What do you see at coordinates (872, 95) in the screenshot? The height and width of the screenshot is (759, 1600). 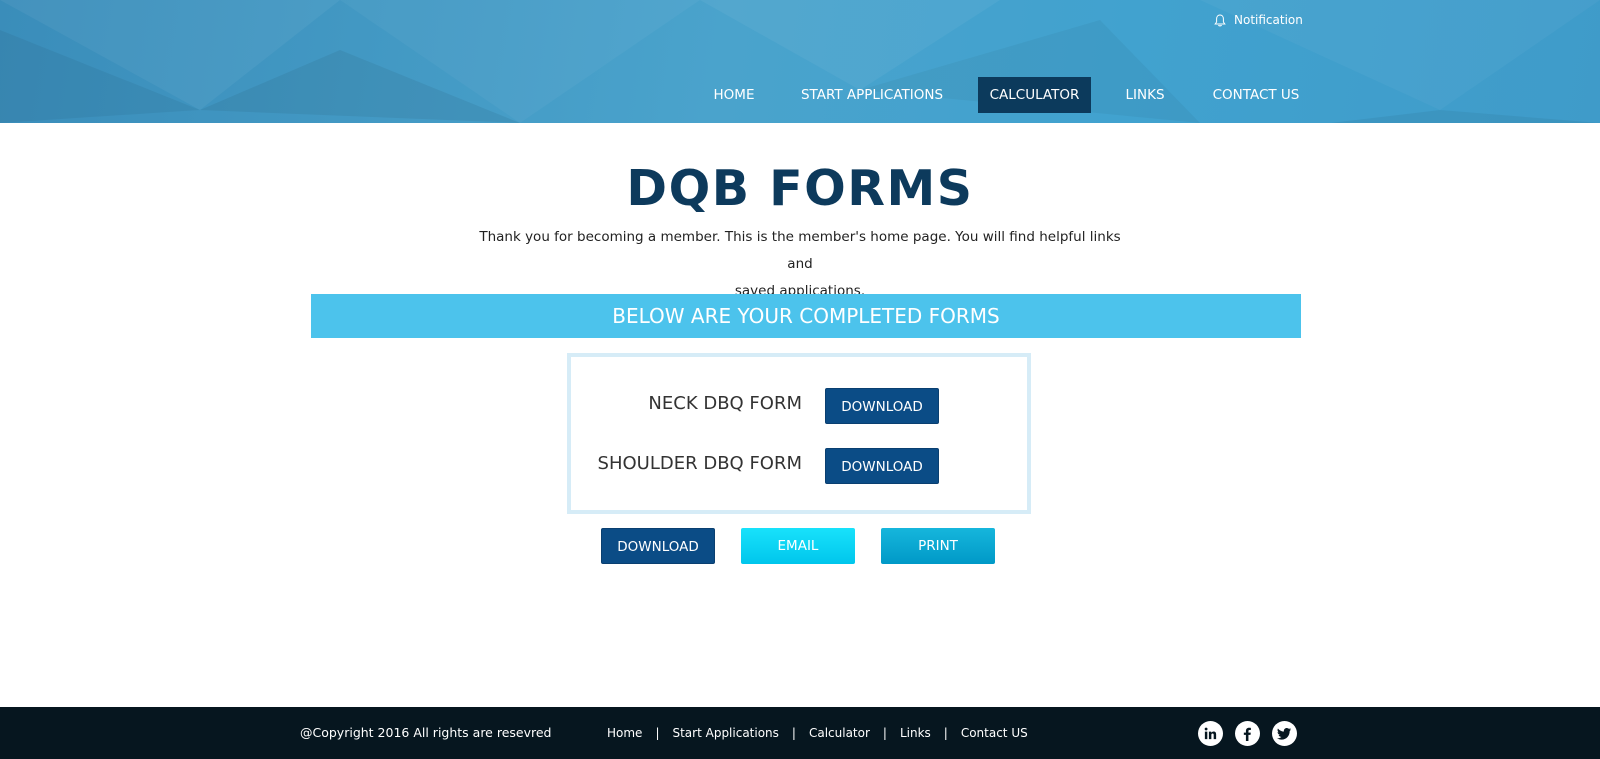 I see `nav-item-start-applications: START APPLICATIONS` at bounding box center [872, 95].